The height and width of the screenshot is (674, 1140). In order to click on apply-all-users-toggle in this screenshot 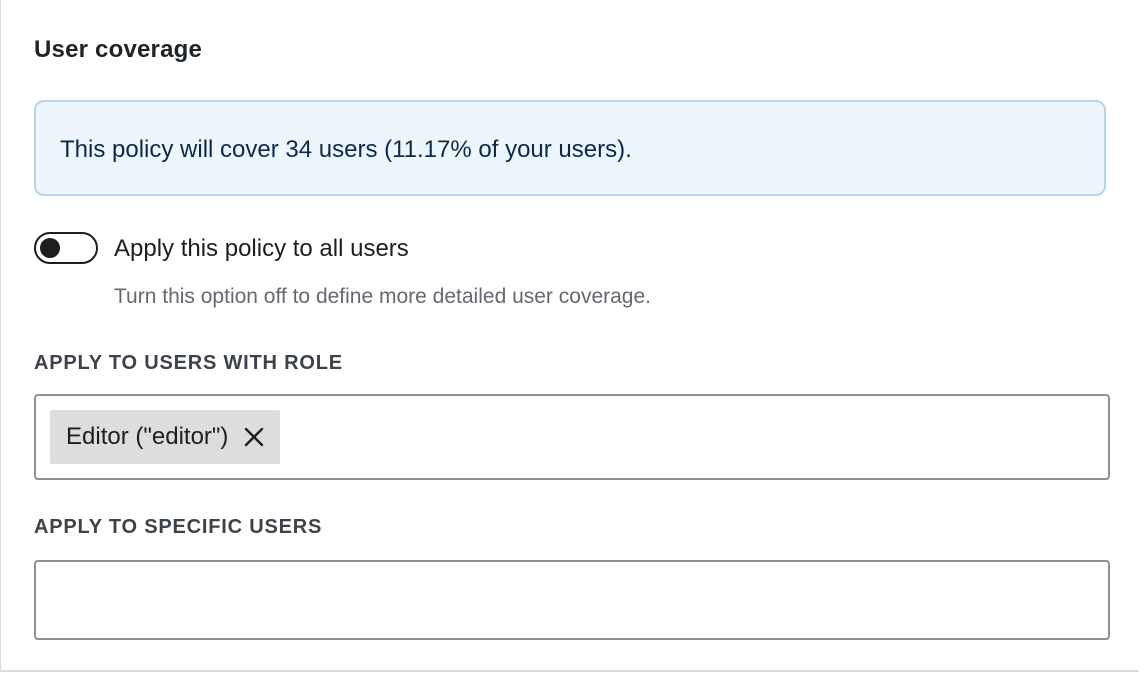, I will do `click(66, 248)`.